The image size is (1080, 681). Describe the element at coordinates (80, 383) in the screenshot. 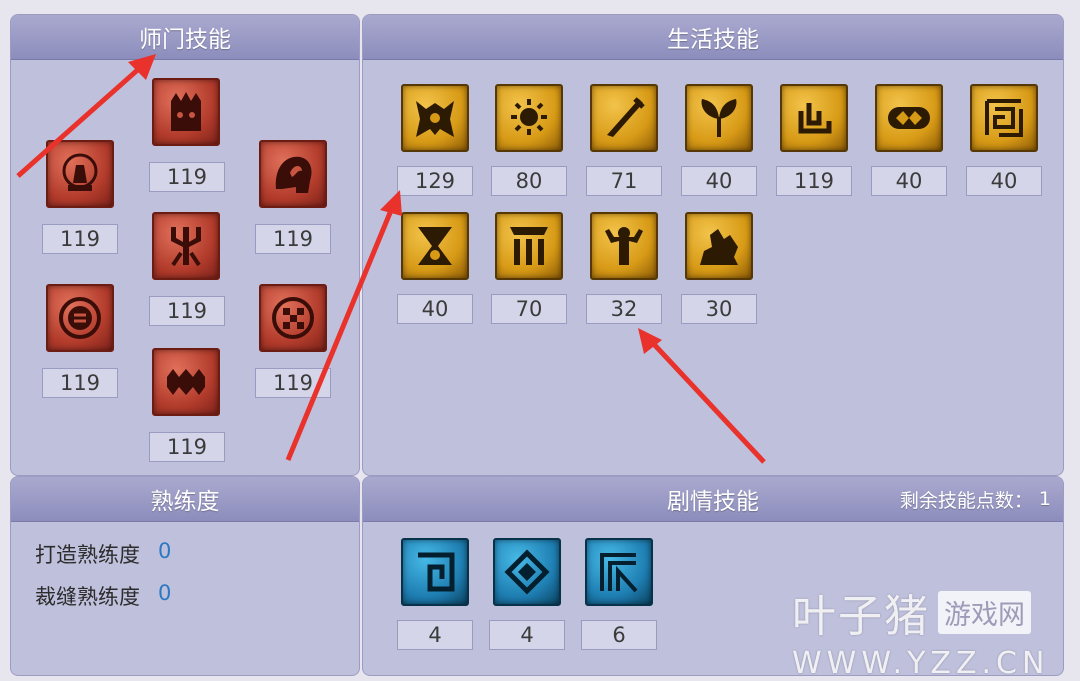

I see `school-skill-4-value: 119` at that location.